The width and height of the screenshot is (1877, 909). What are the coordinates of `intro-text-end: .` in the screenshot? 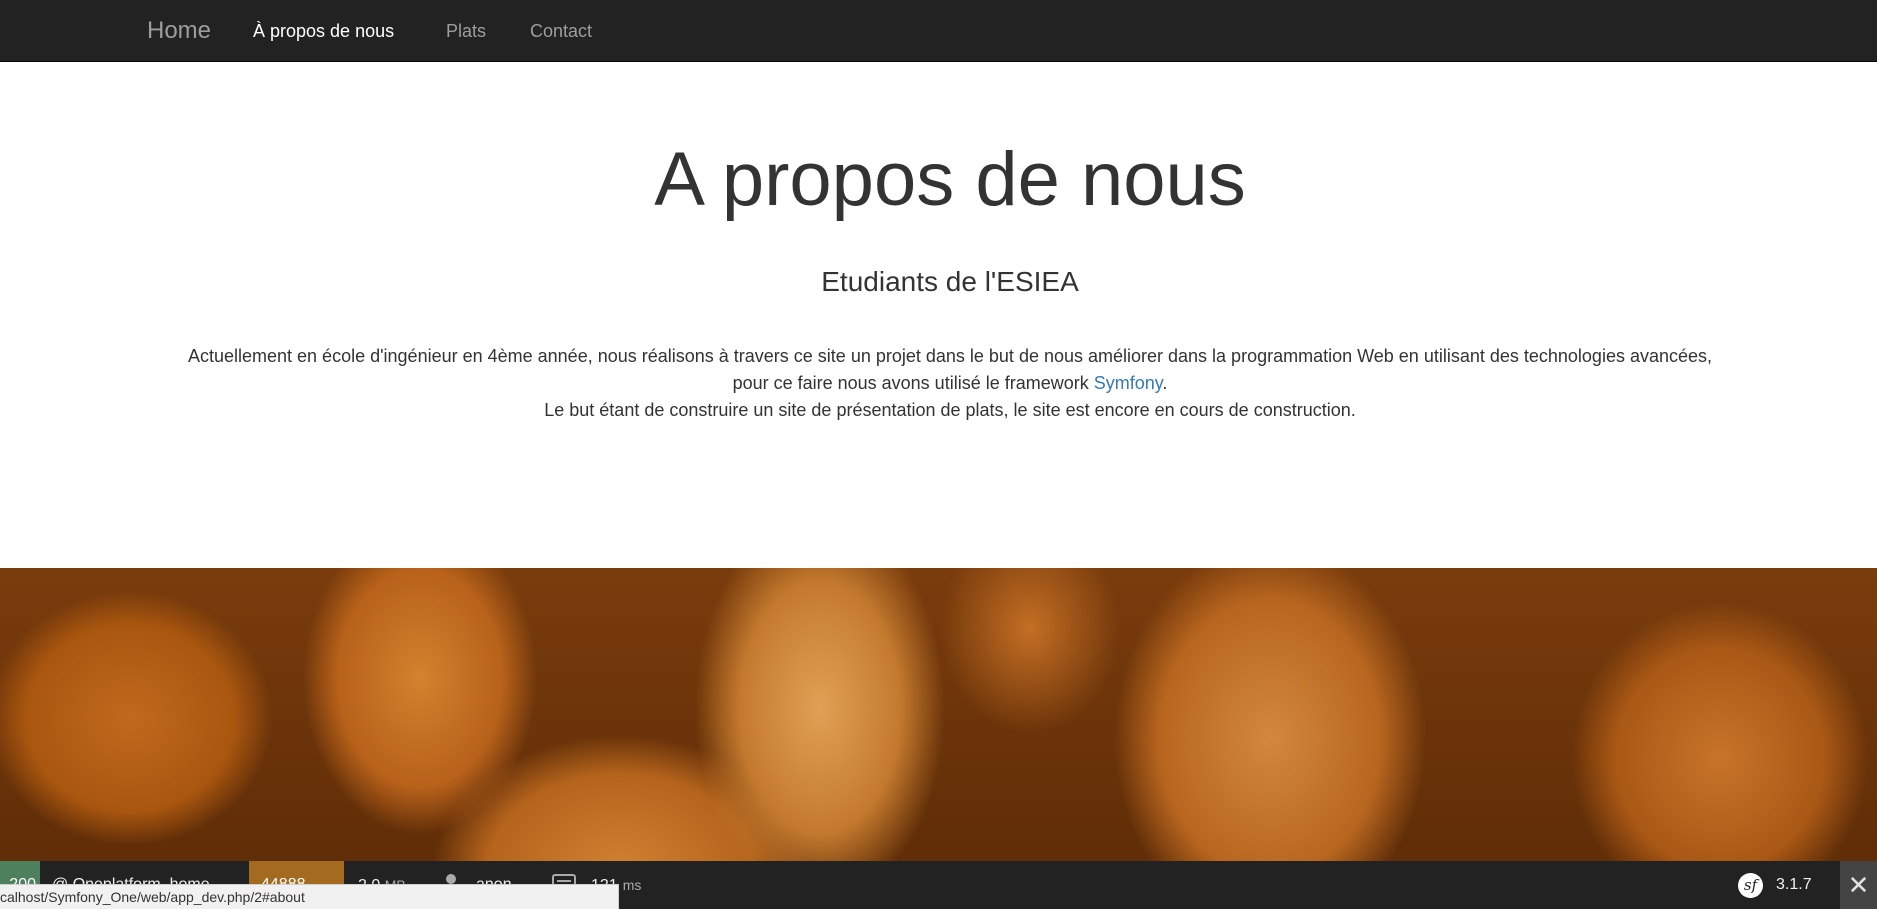 It's located at (1165, 383).